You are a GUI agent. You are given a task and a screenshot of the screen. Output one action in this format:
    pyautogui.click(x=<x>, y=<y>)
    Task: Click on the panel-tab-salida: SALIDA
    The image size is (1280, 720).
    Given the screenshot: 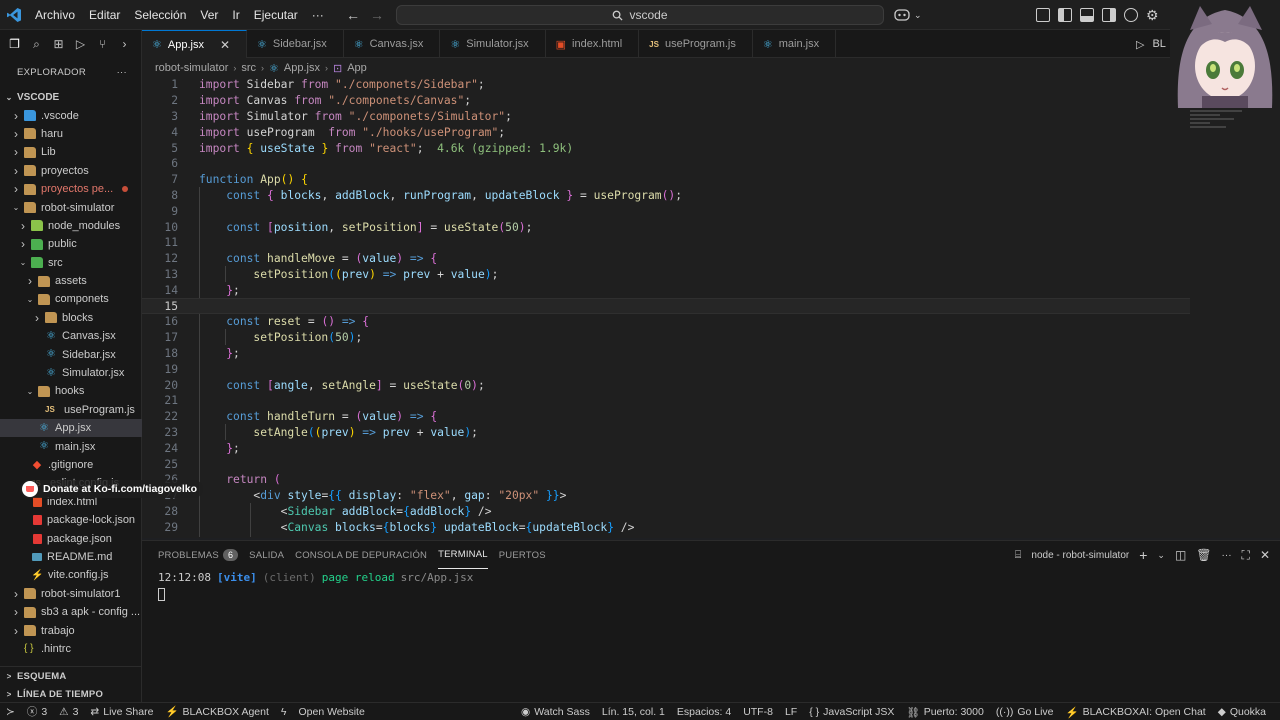 What is the action you would take?
    pyautogui.click(x=272, y=555)
    